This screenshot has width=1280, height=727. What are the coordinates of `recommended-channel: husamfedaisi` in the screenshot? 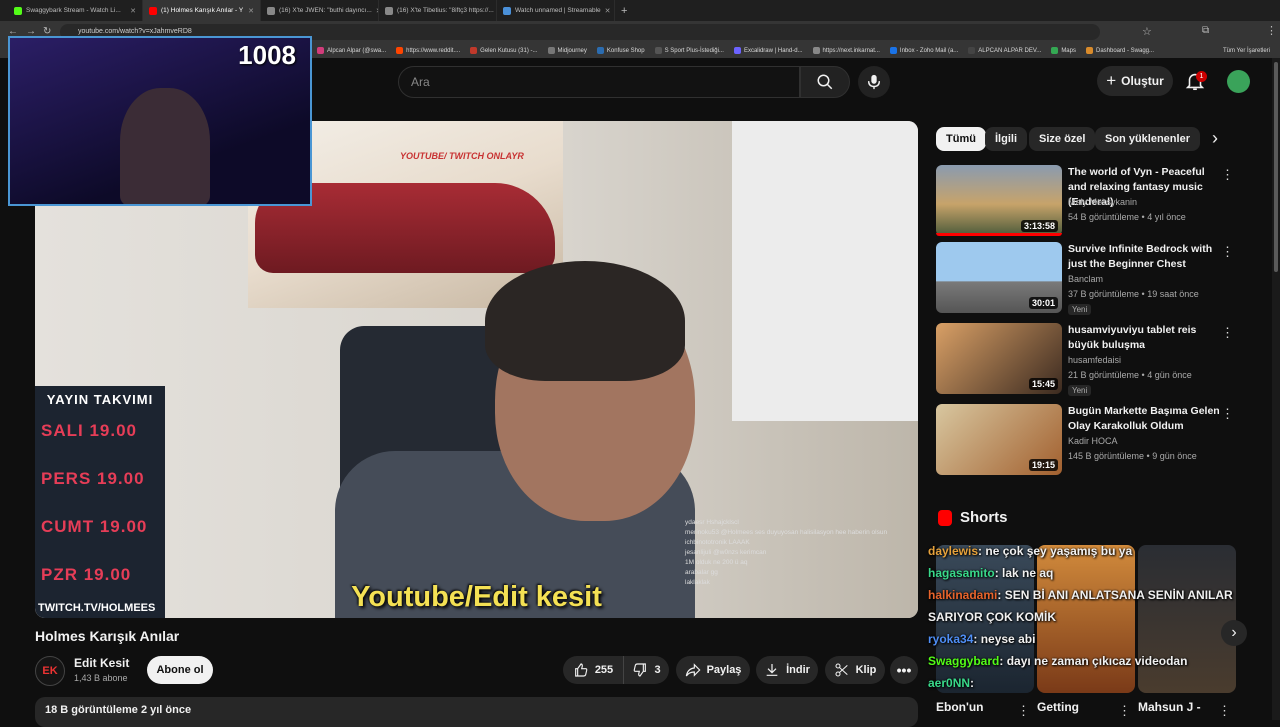 It's located at (1094, 360).